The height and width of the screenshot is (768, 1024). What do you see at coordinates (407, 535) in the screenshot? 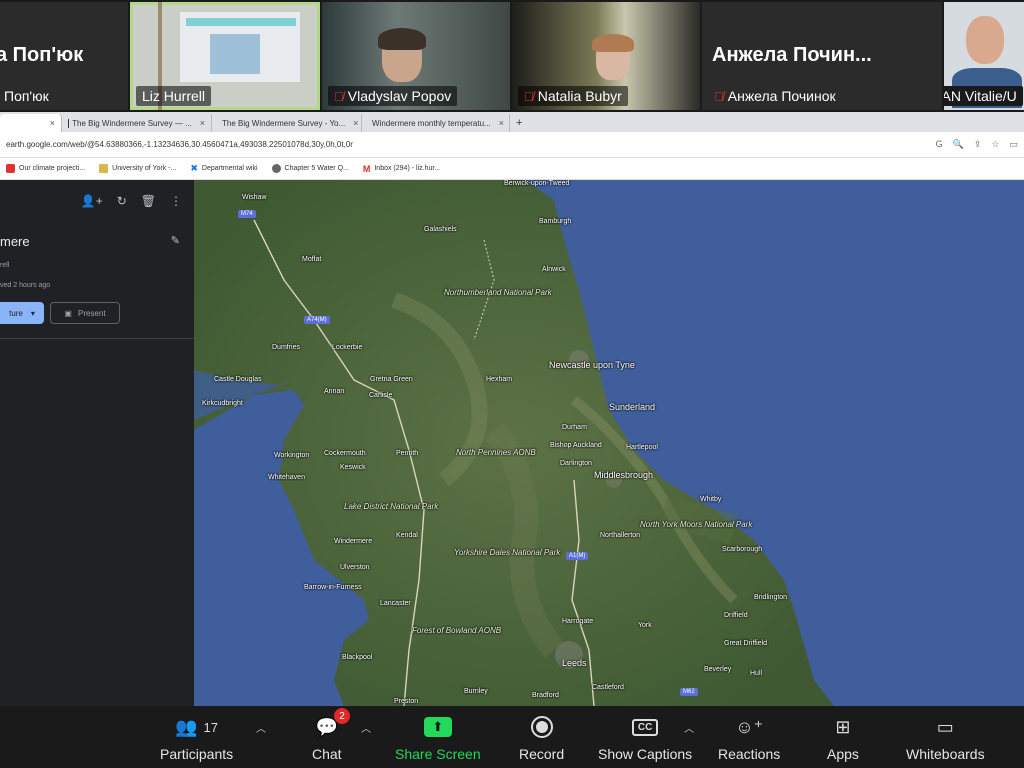
I see `map-place-label: Kendal` at bounding box center [407, 535].